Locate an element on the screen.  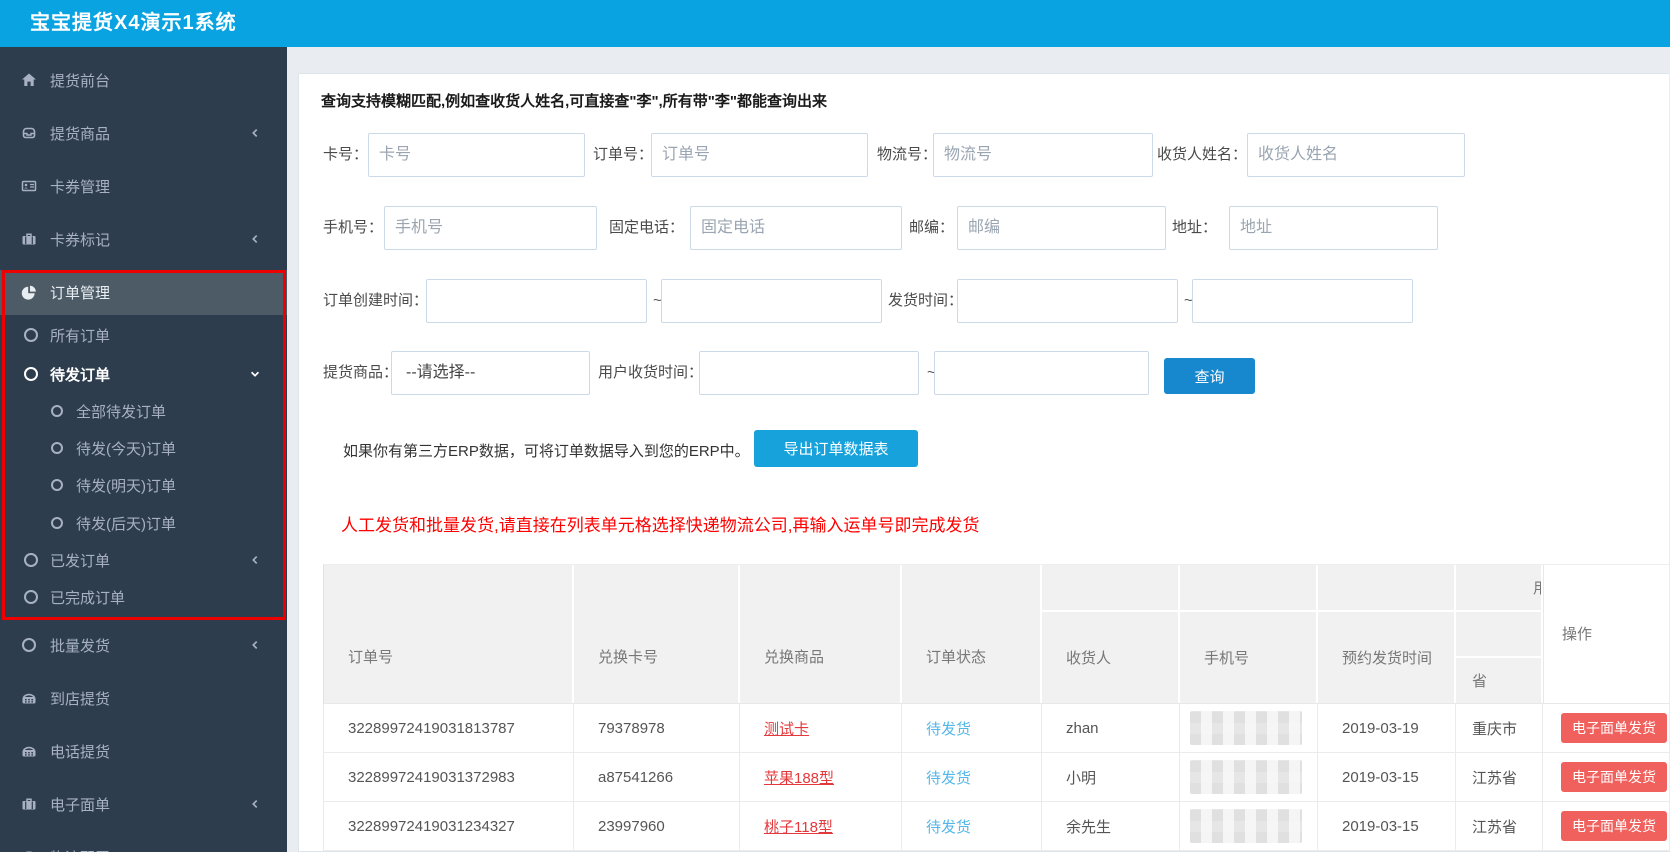
sidebar-item-store-pickup: 到店提货 is located at coordinates (143, 698).